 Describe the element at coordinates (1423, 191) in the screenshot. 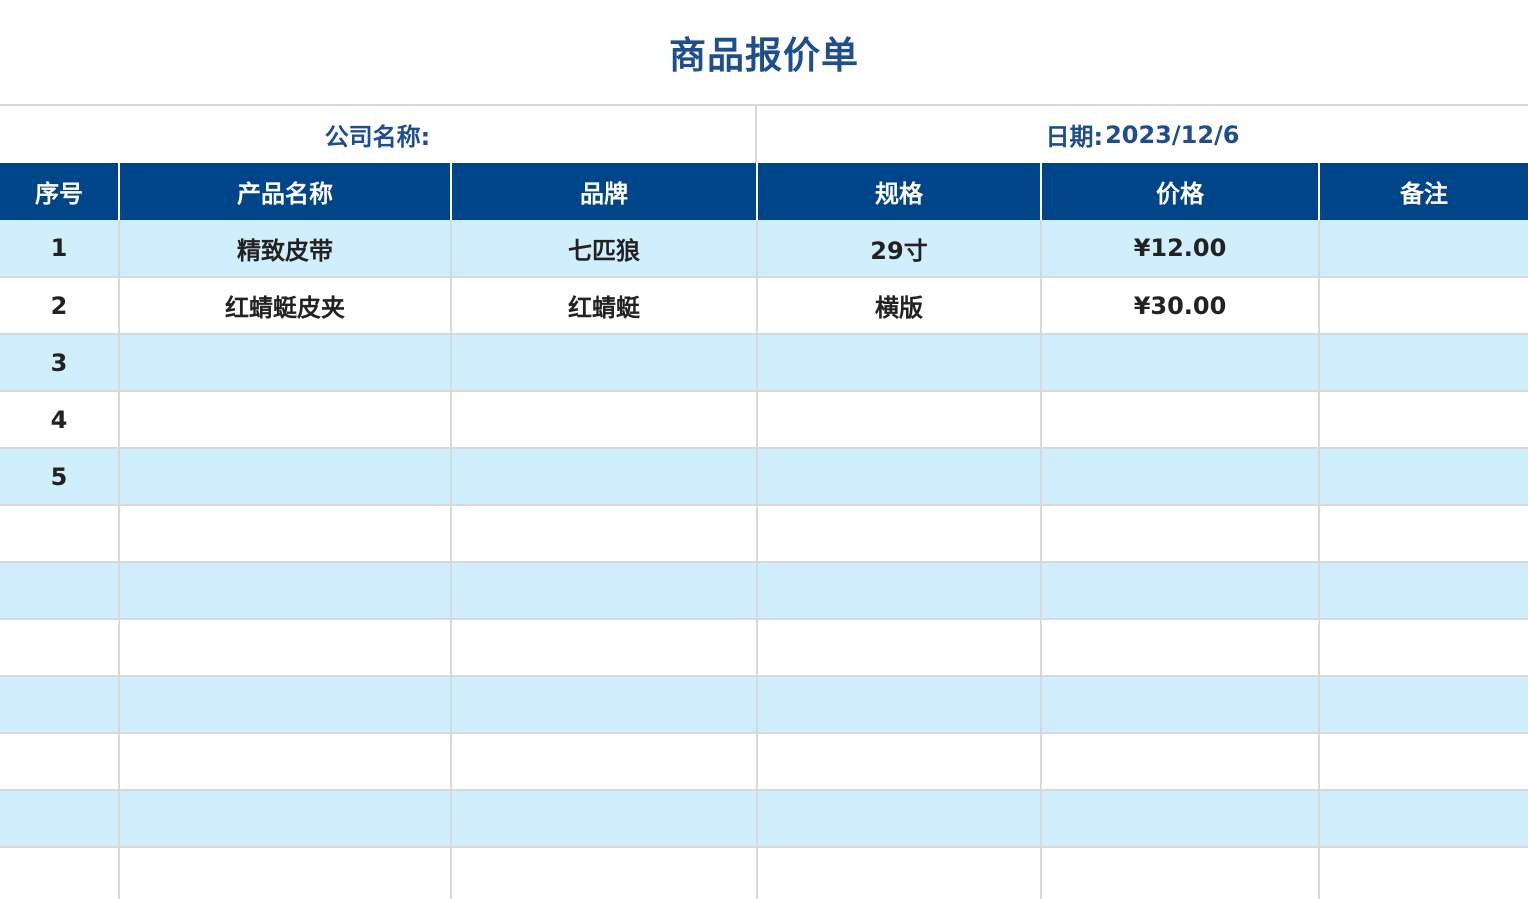

I see `header-remark: 备注` at that location.